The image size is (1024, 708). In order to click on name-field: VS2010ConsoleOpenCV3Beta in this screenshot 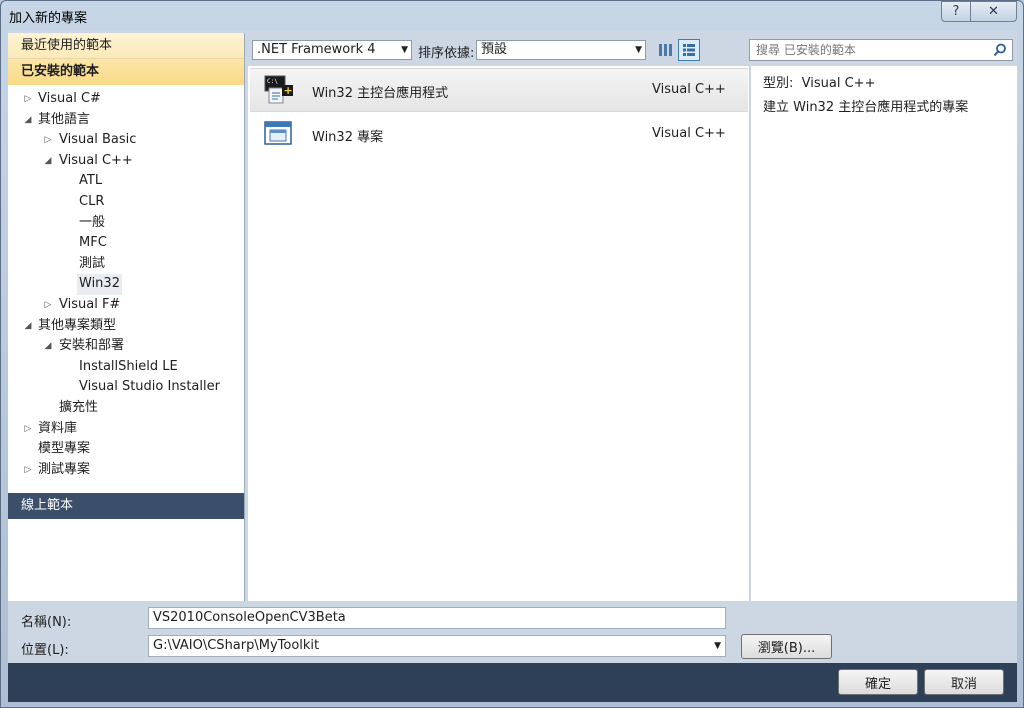, I will do `click(437, 618)`.